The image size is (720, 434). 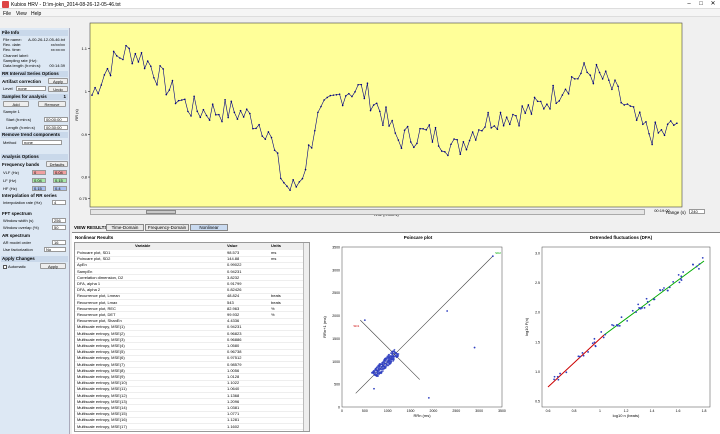 What do you see at coordinates (59, 242) in the screenshot?
I see `ar-order-input: 16` at bounding box center [59, 242].